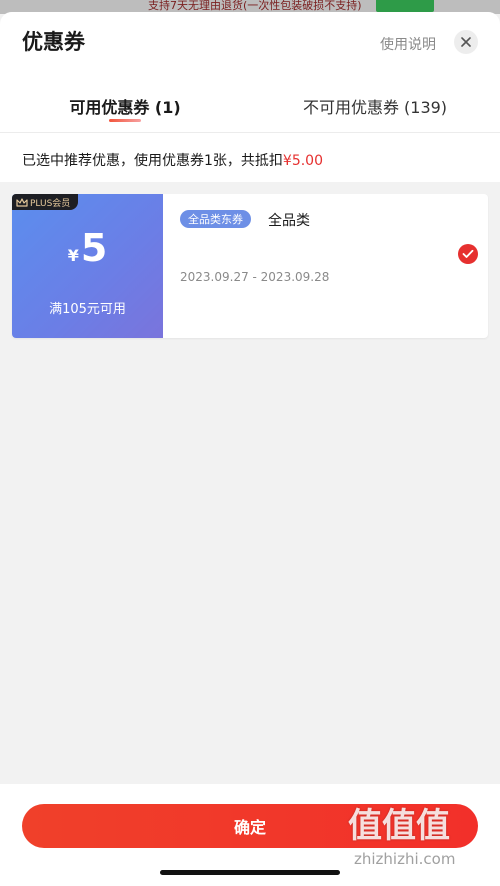 This screenshot has width=500, height=886. What do you see at coordinates (405, 6) in the screenshot?
I see `background-green-button` at bounding box center [405, 6].